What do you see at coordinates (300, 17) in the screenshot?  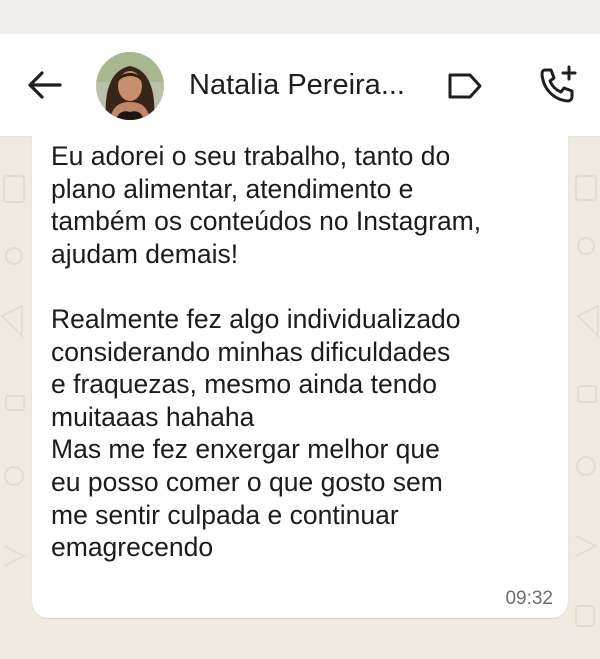 I see `top-strip` at bounding box center [300, 17].